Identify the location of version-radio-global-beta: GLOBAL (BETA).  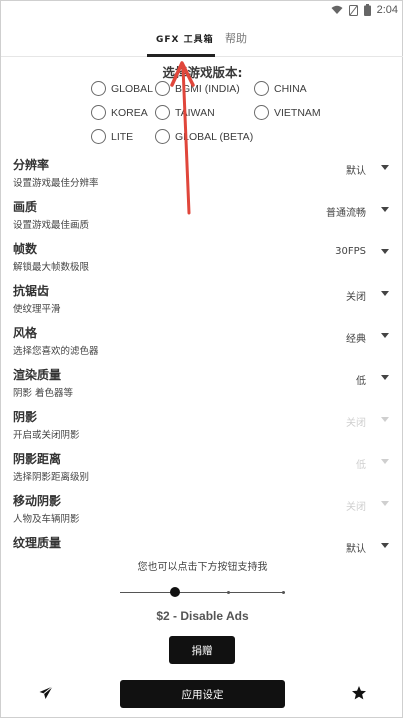
(204, 136).